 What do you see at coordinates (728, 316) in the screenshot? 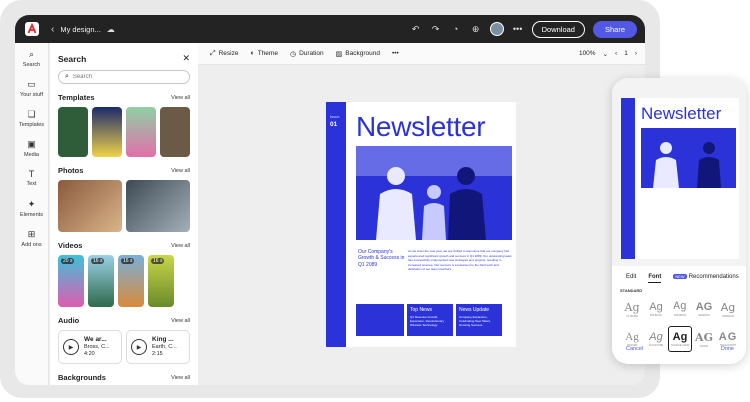
I see `font-name: VERDANA` at bounding box center [728, 316].